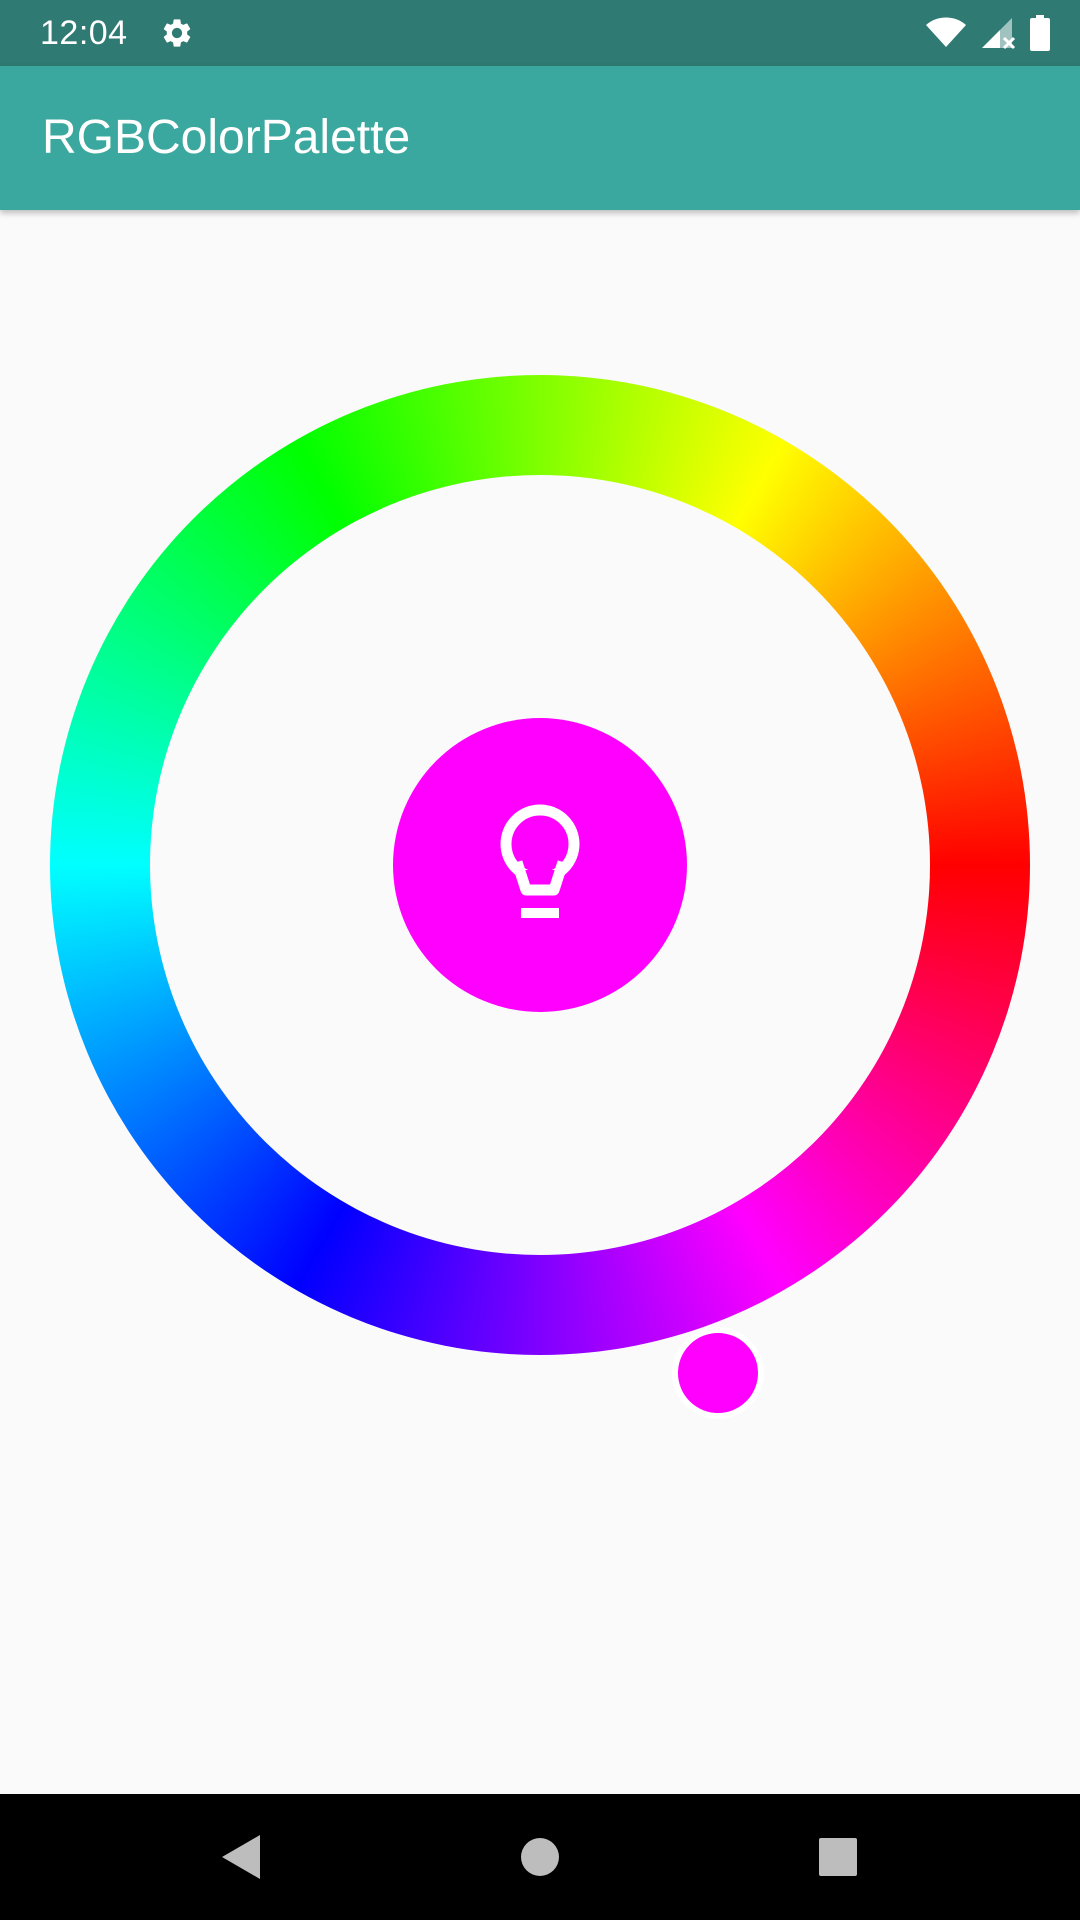  What do you see at coordinates (540, 861) in the screenshot?
I see `lightbulb-icon` at bounding box center [540, 861].